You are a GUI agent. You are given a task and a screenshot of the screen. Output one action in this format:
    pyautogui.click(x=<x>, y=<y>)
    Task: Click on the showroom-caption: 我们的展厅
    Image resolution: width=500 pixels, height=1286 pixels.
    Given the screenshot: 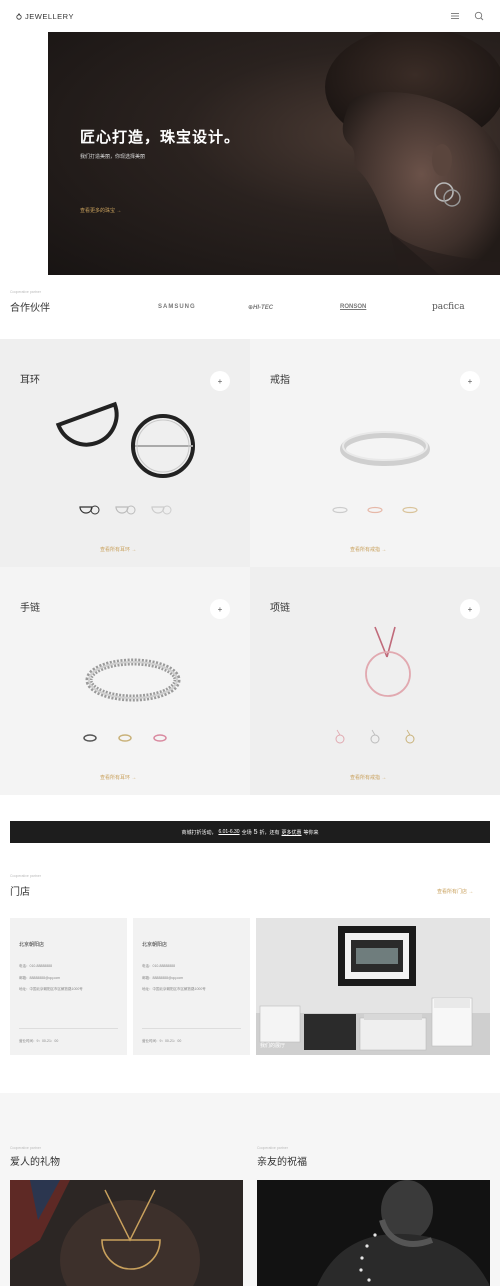 What is the action you would take?
    pyautogui.click(x=273, y=1046)
    